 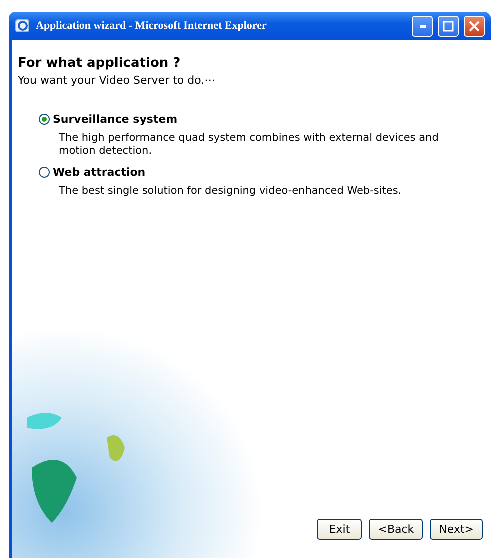 I want to click on close-button, so click(x=474, y=26).